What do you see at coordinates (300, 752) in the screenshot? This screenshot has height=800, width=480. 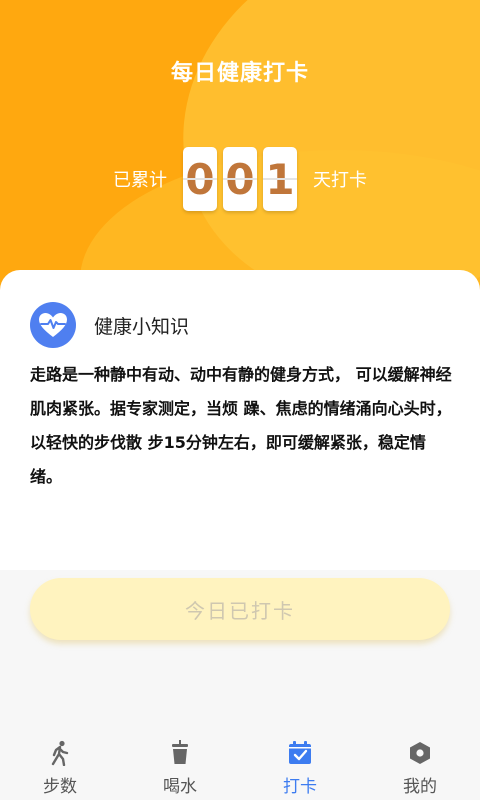 I see `calendar-check-icon` at bounding box center [300, 752].